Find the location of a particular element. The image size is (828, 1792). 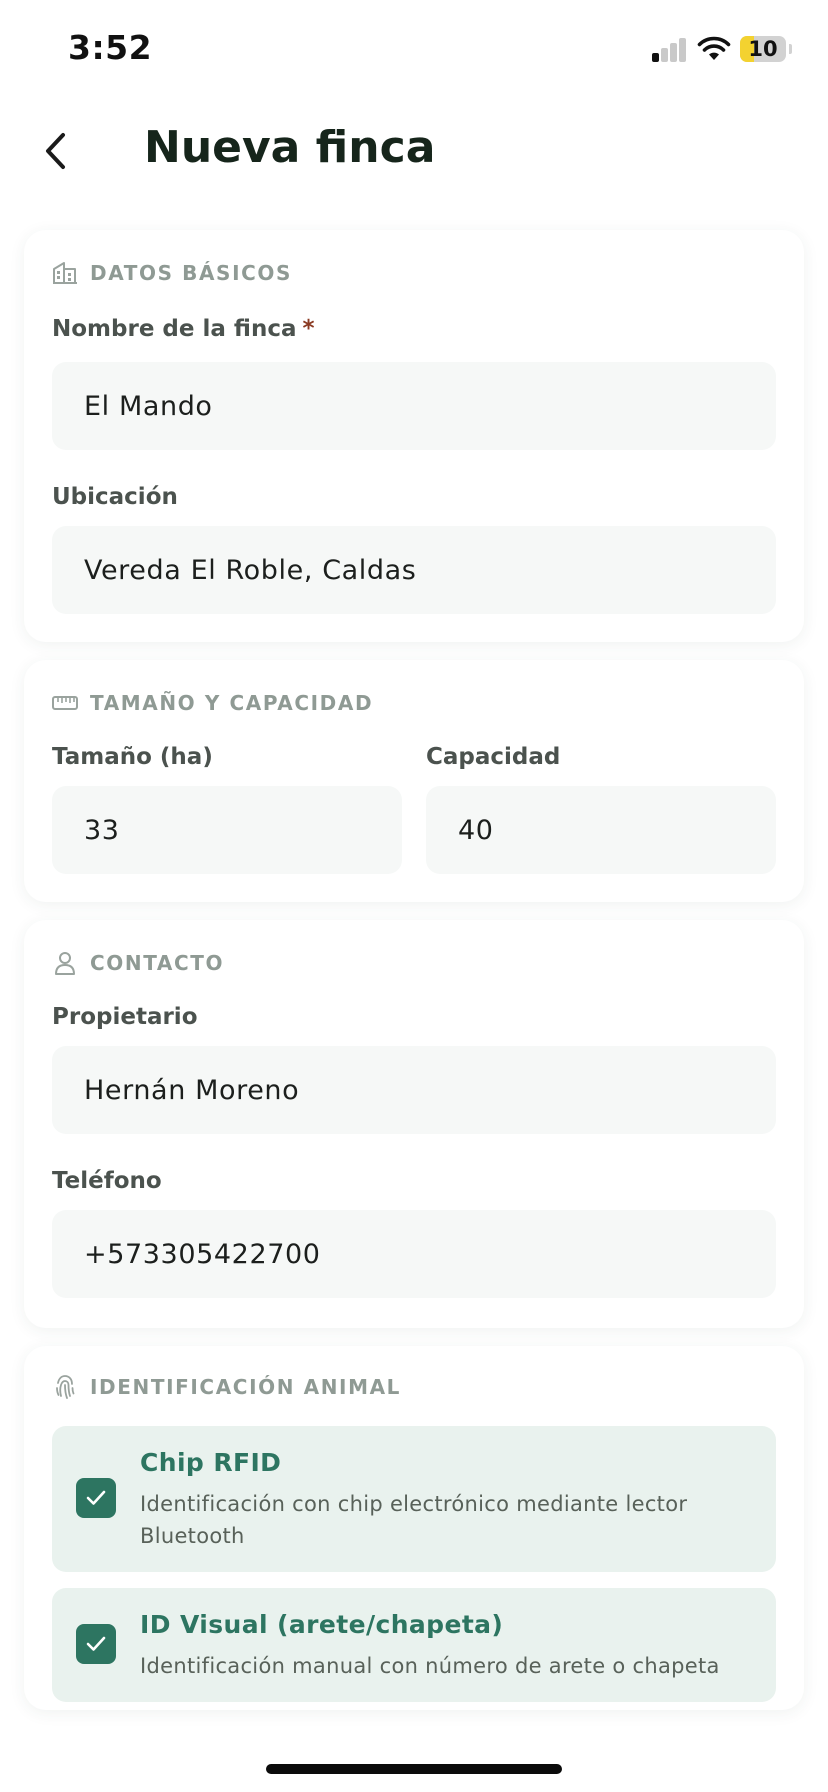

ruler-icon is located at coordinates (65, 703).